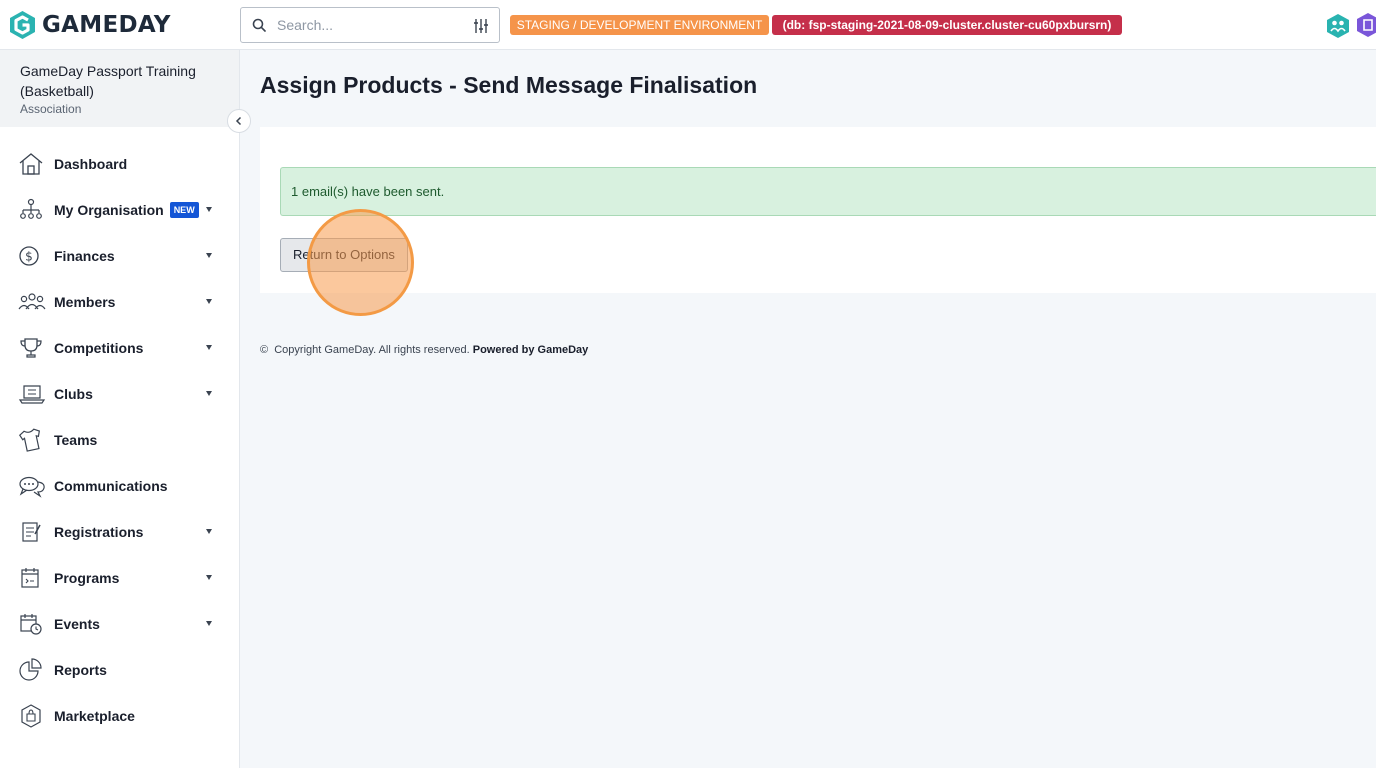 The image size is (1376, 768). I want to click on gameday-logo-mark-icon, so click(22, 25).